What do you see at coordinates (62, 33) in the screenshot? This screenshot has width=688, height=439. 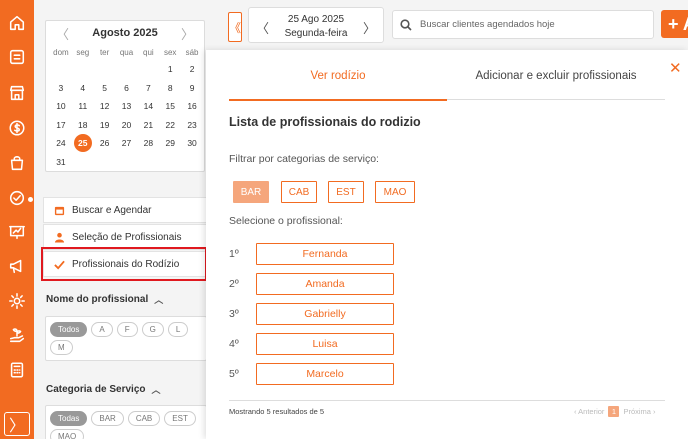 I see `calendar-prev-button: 〈` at bounding box center [62, 33].